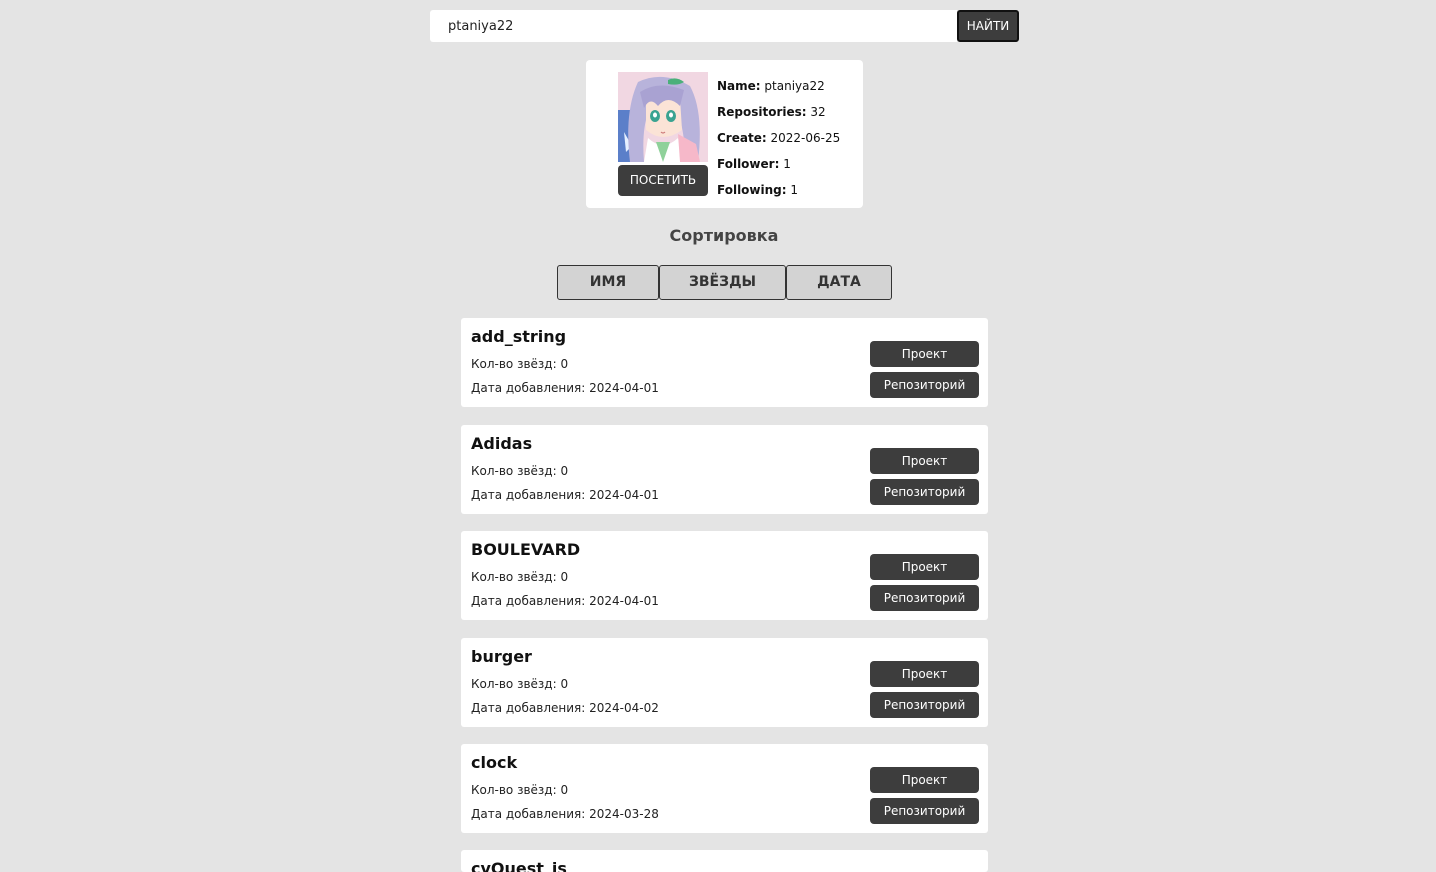  What do you see at coordinates (502, 443) in the screenshot?
I see `repo-name: Adidas` at bounding box center [502, 443].